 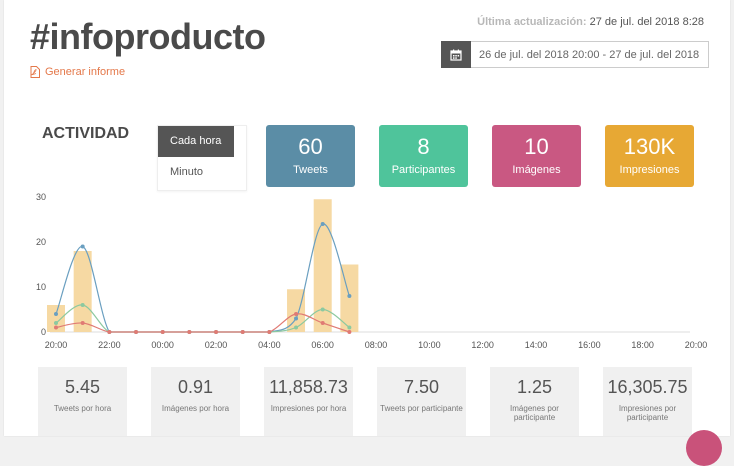 I want to click on metric-value: 16,305.75, so click(x=647, y=387).